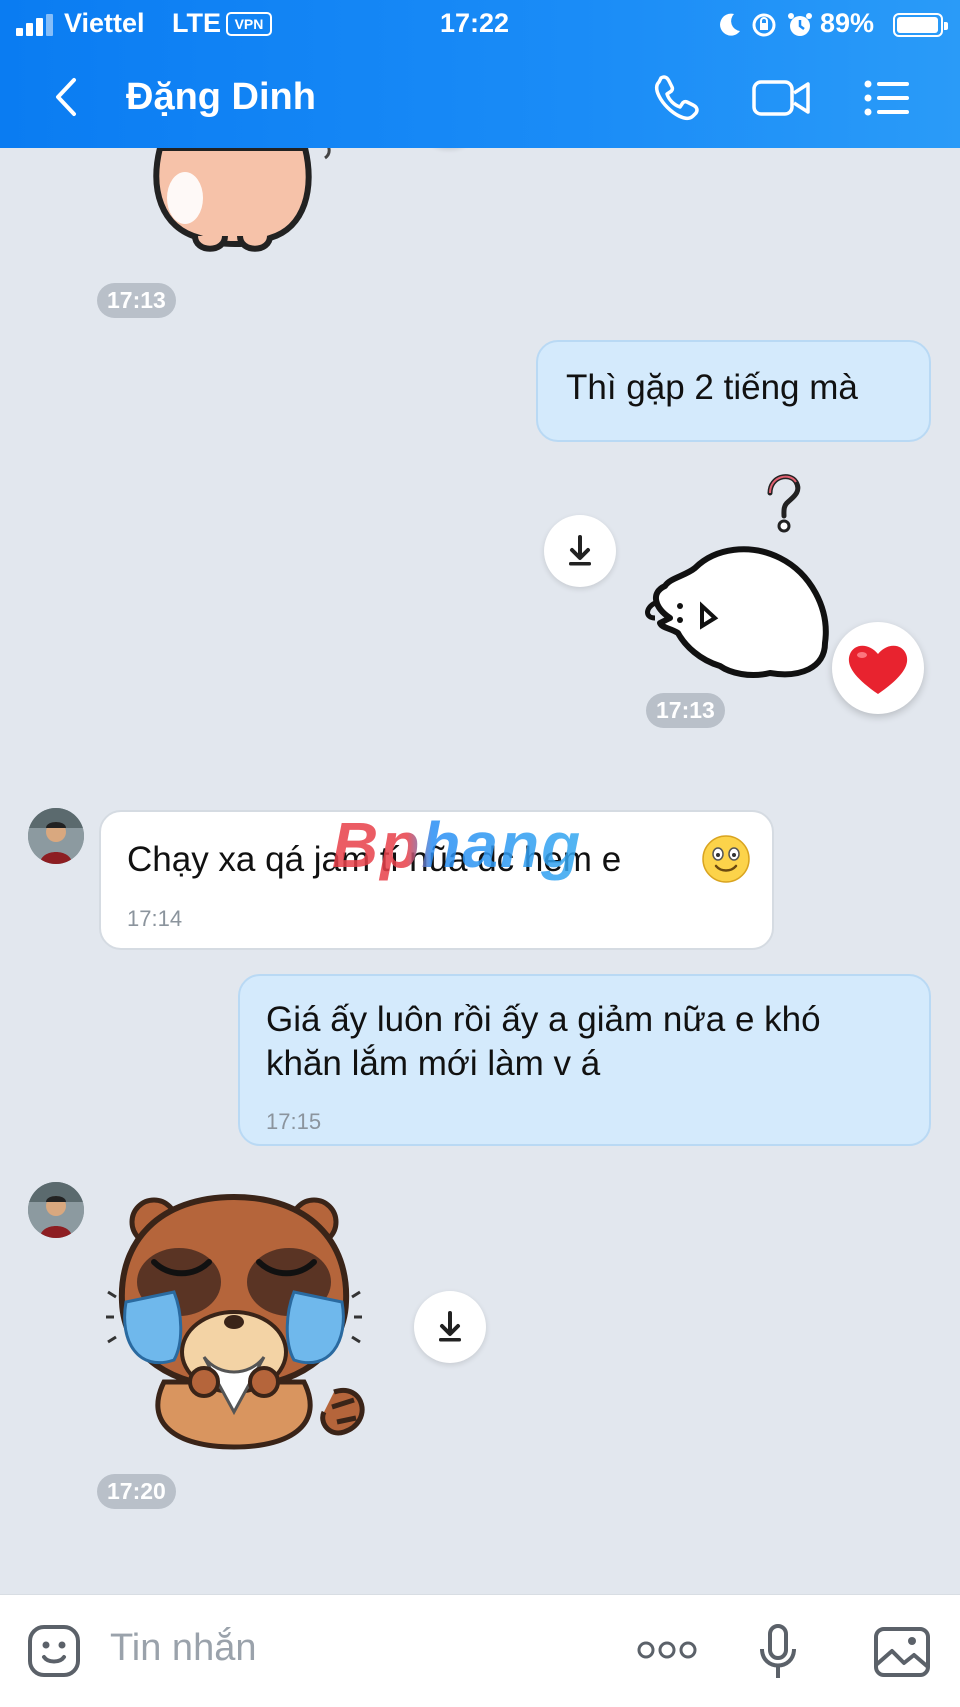  Describe the element at coordinates (781, 98) in the screenshot. I see `video-call-icon` at that location.